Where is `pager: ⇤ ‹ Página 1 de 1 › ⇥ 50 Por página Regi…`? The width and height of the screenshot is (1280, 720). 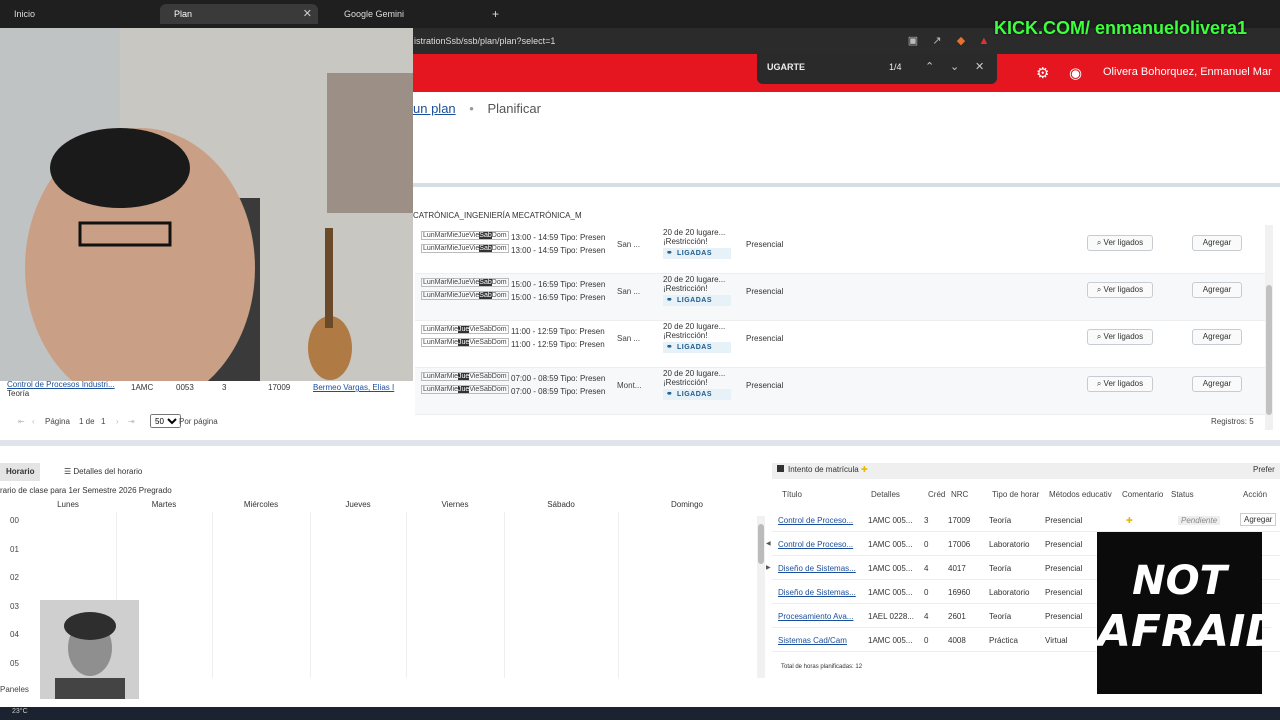 pager: ⇤ ‹ Página 1 de 1 › ⇥ 50 Por página Regi… is located at coordinates (640, 422).